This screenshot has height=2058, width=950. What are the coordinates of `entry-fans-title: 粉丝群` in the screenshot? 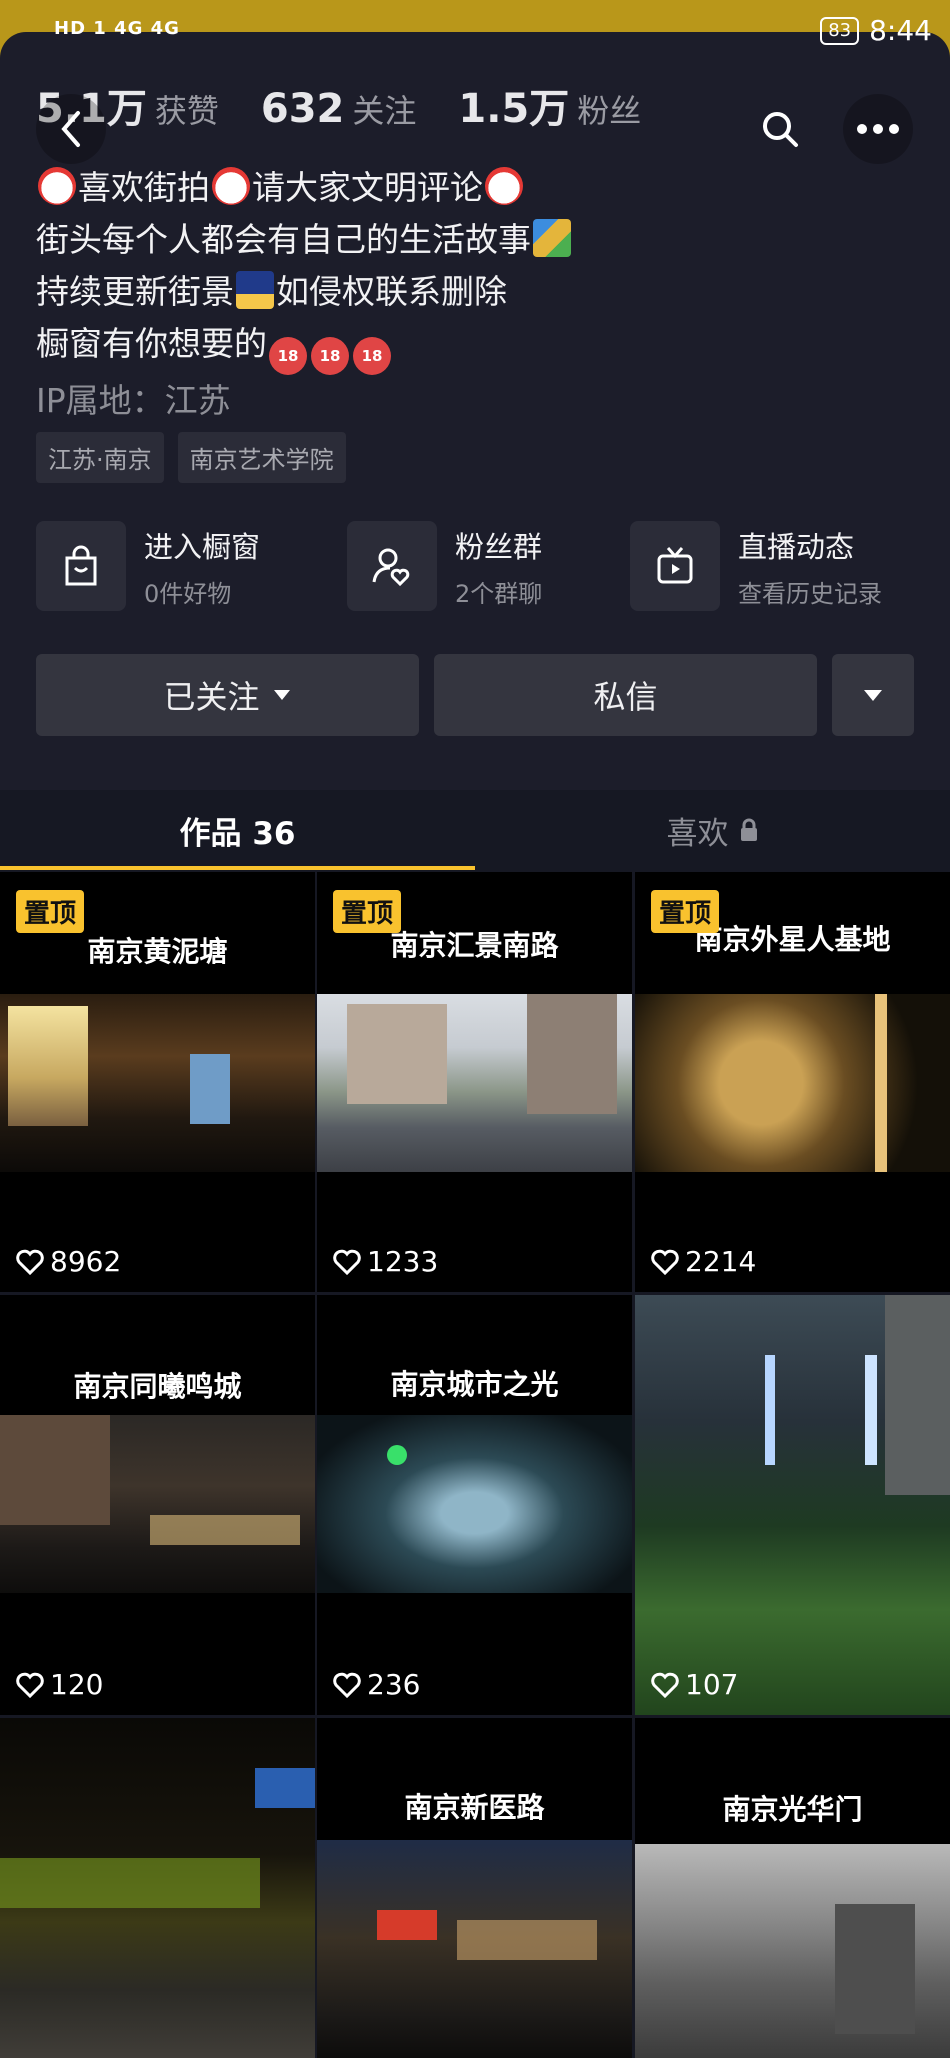 It's located at (499, 546).